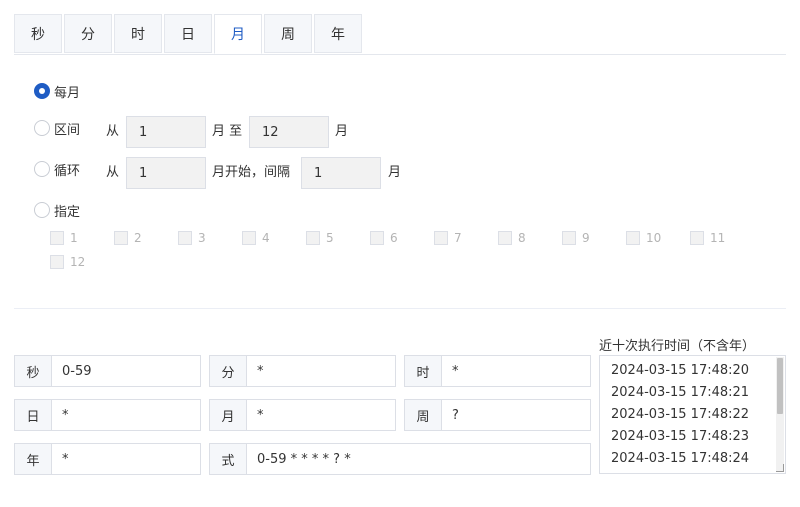  Describe the element at coordinates (202, 238) in the screenshot. I see `checkbox-label: 3` at that location.